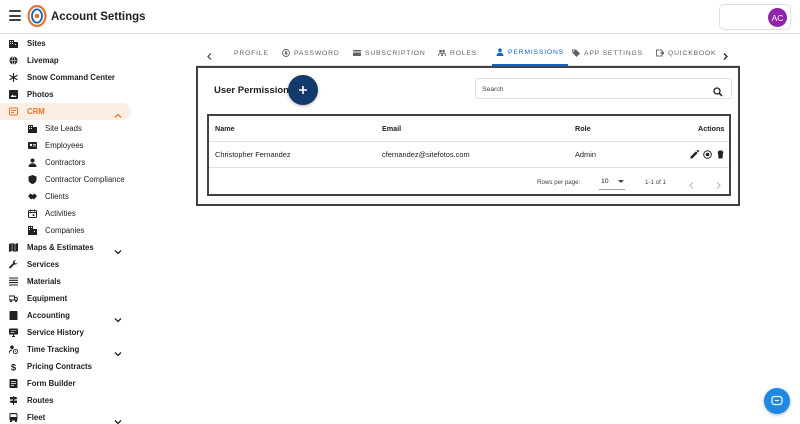 Image resolution: width=800 pixels, height=424 pixels. I want to click on tab-subscription: SUBSCRIPTION, so click(389, 53).